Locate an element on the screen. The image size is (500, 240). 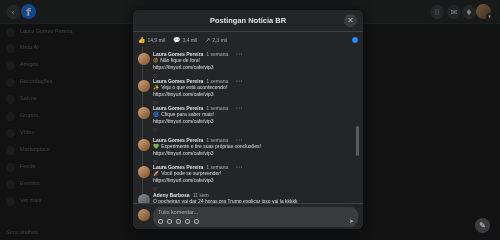
comment-text: Não fique de fora! is located at coordinates (180, 61).